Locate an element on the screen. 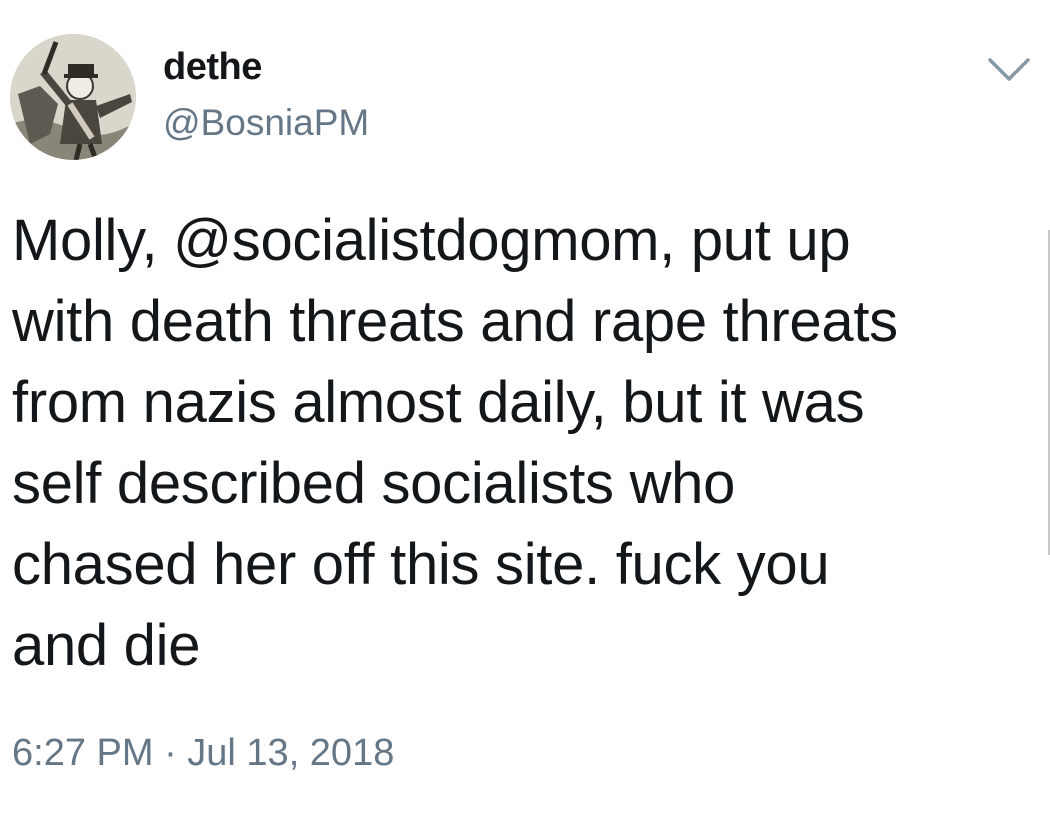  avatar-image is located at coordinates (73, 97).